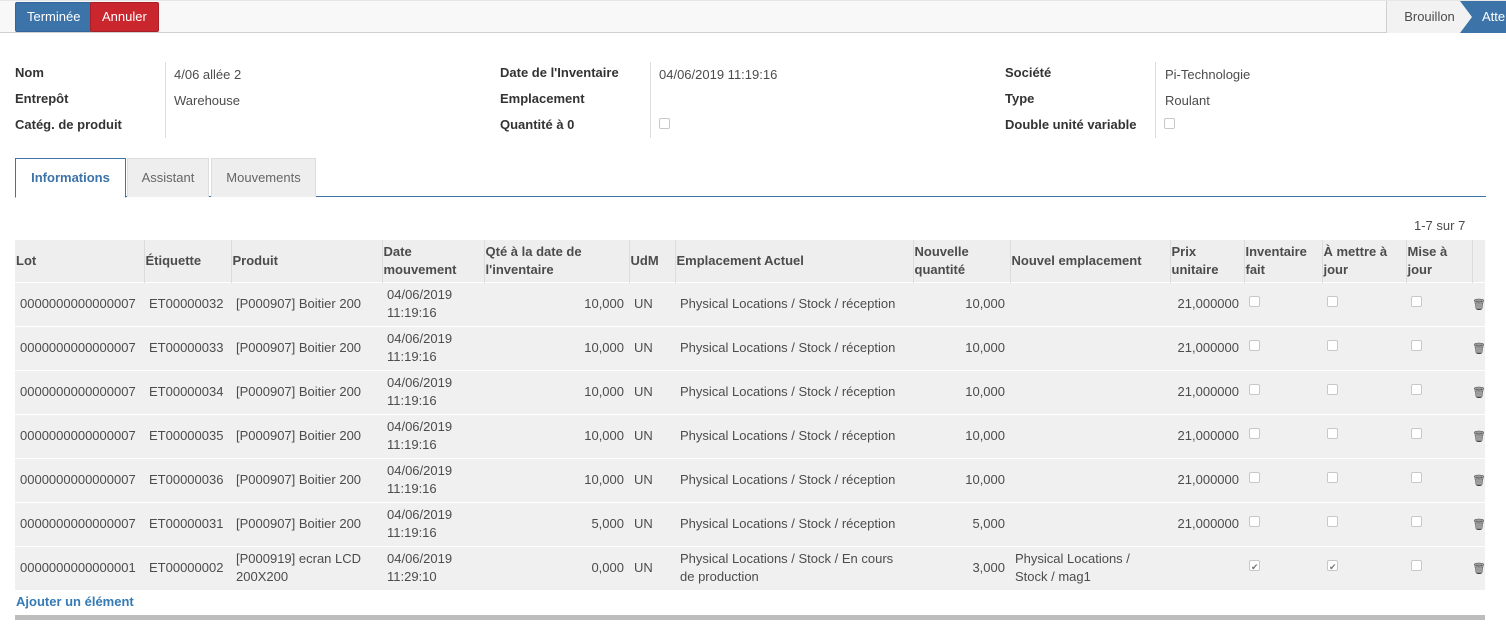 The image size is (1506, 631). I want to click on column-header-lot: Lot, so click(79, 261).